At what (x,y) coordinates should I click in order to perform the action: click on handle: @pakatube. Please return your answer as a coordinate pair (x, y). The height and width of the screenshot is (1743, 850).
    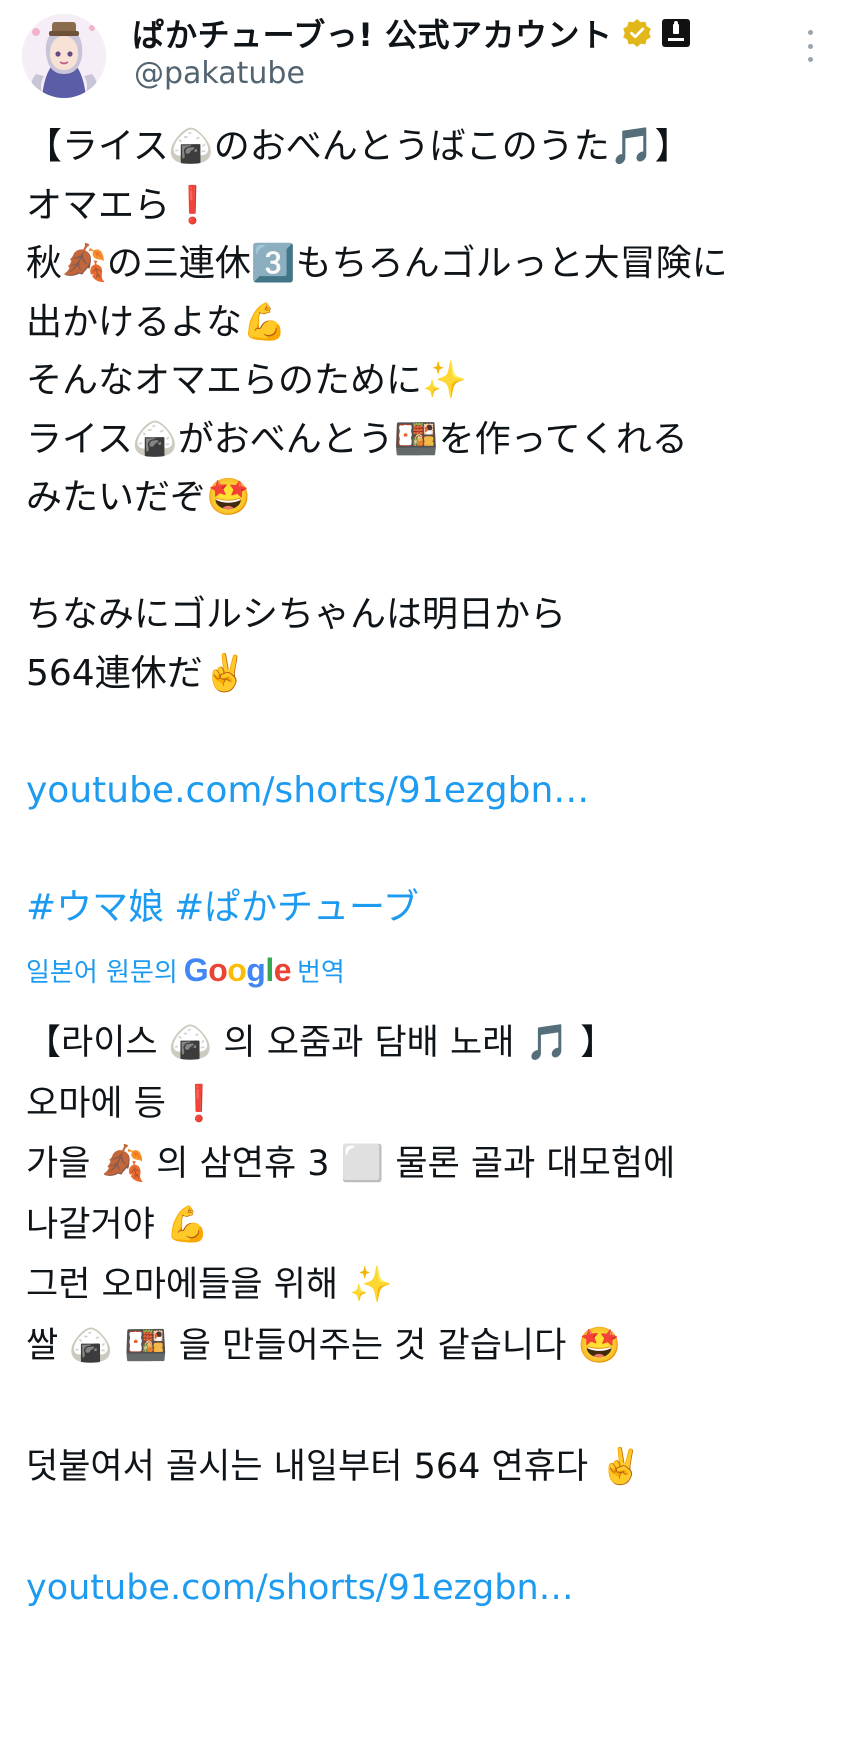
    Looking at the image, I should click on (219, 73).